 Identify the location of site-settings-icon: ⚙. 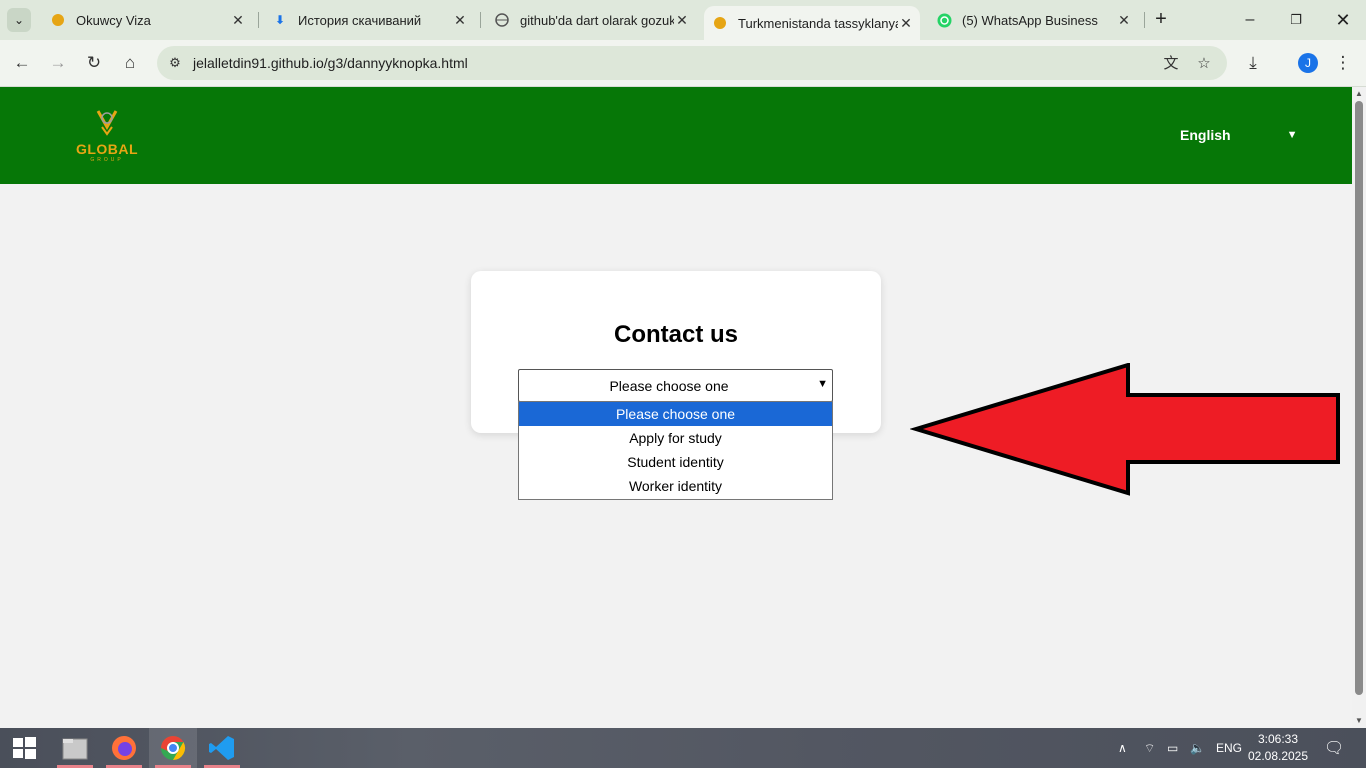
(175, 63).